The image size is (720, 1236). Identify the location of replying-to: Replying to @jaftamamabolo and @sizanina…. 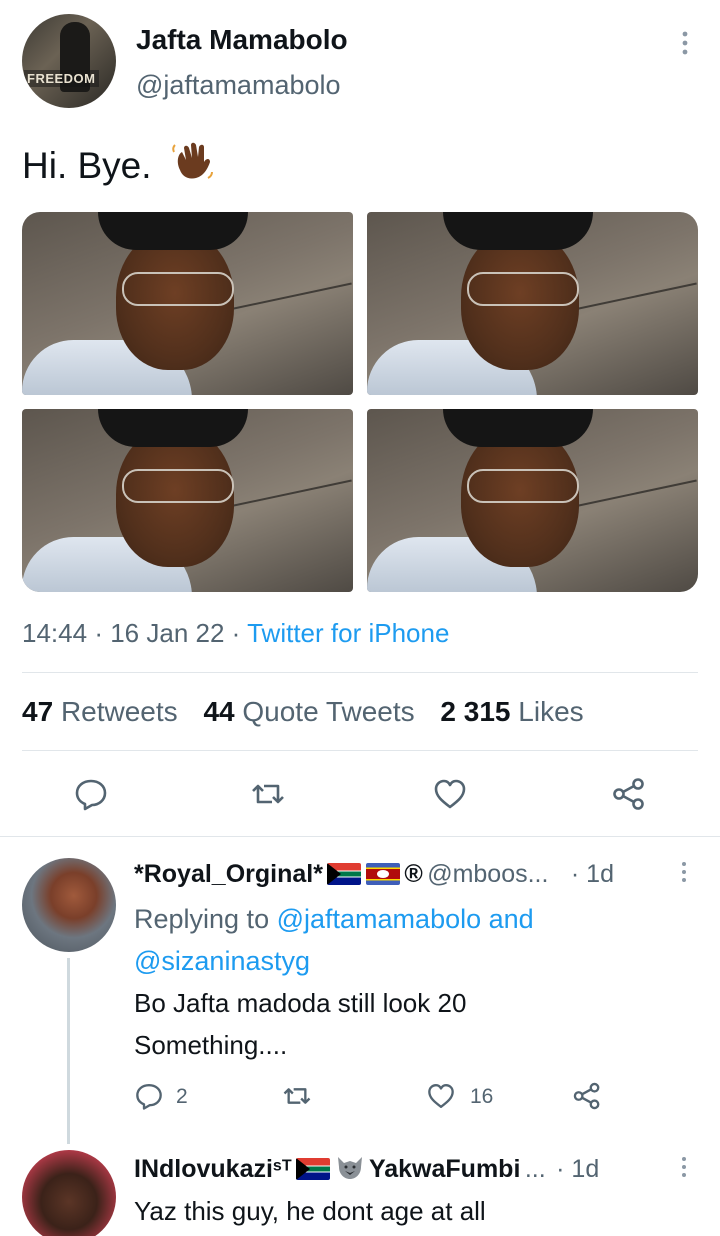
(334, 940).